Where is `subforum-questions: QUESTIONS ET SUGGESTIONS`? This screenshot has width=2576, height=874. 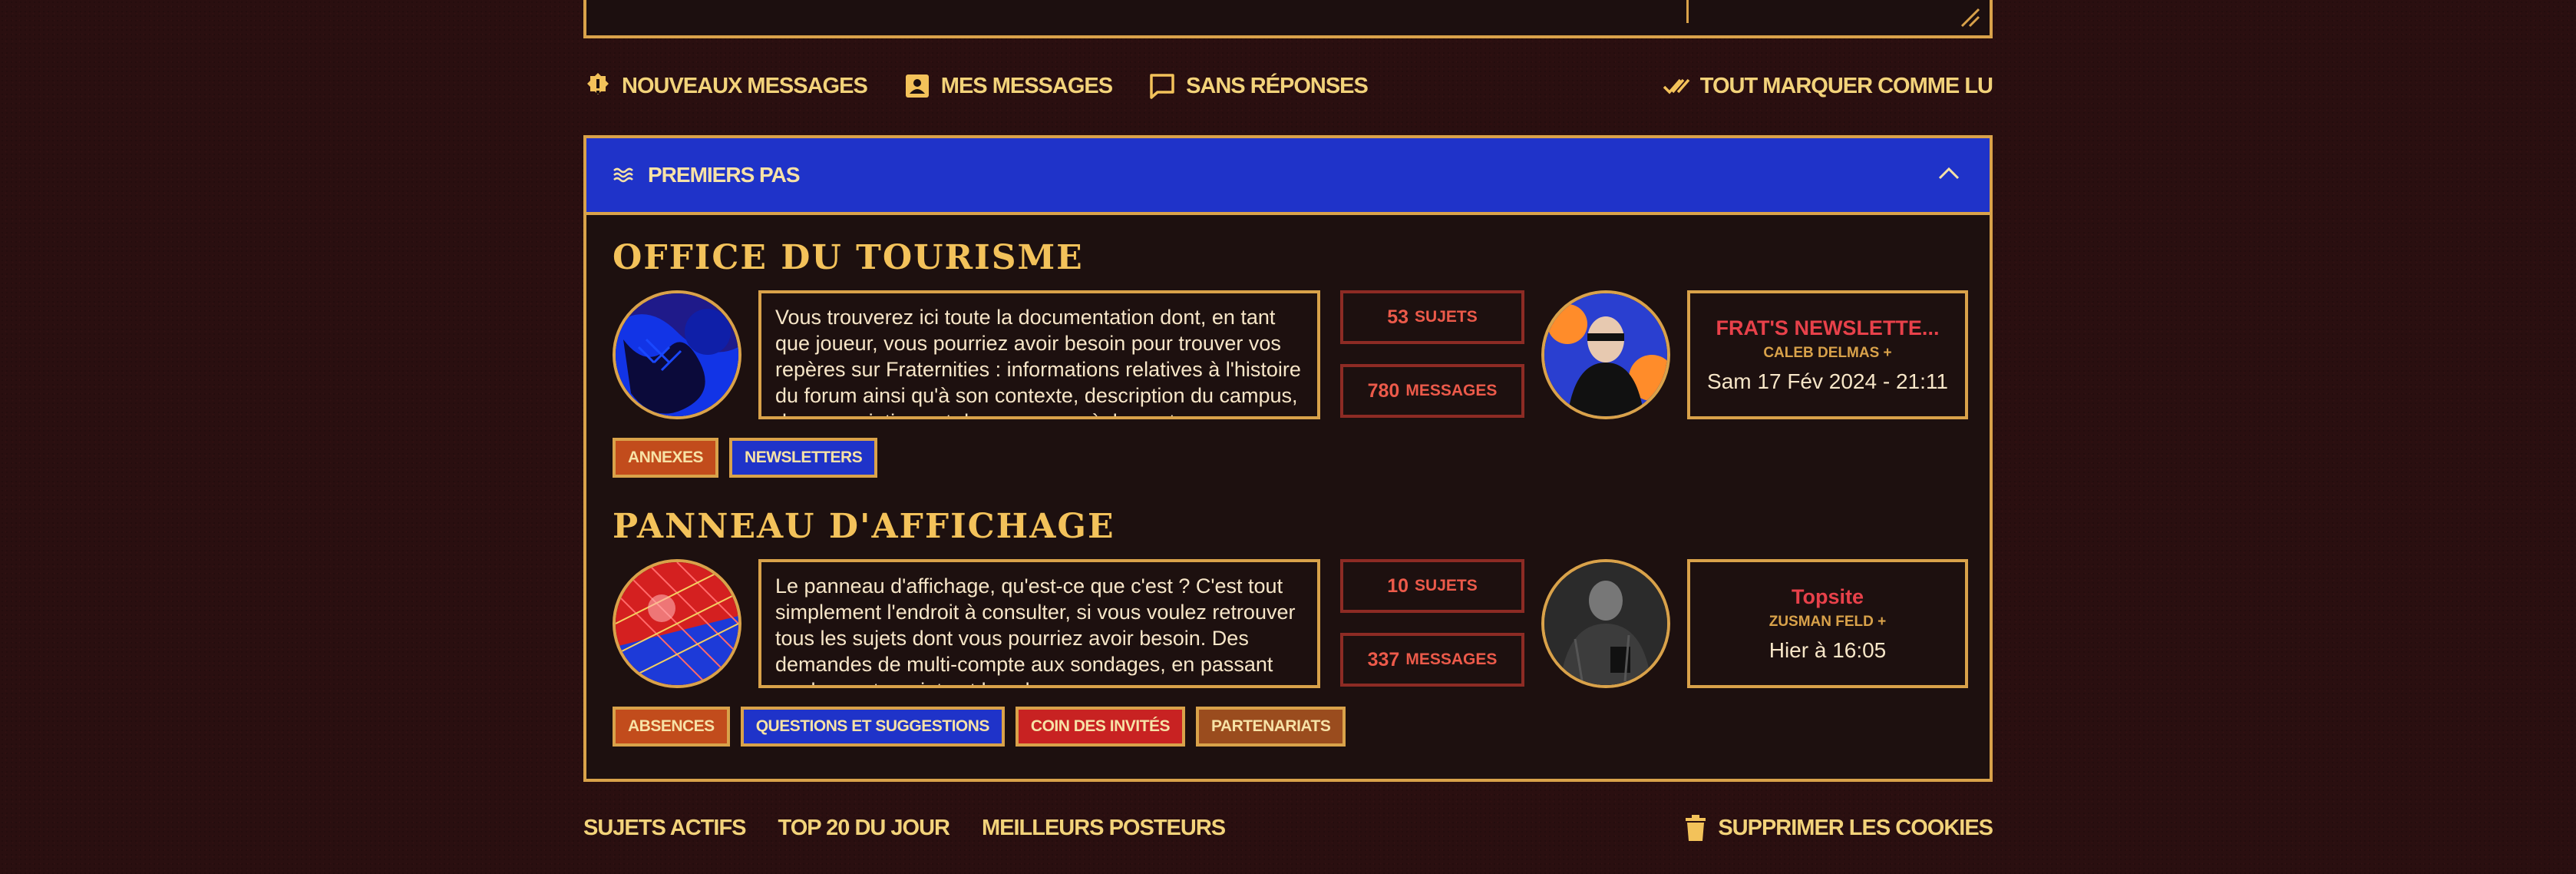 subforum-questions: QUESTIONS ET SUGGESTIONS is located at coordinates (872, 727).